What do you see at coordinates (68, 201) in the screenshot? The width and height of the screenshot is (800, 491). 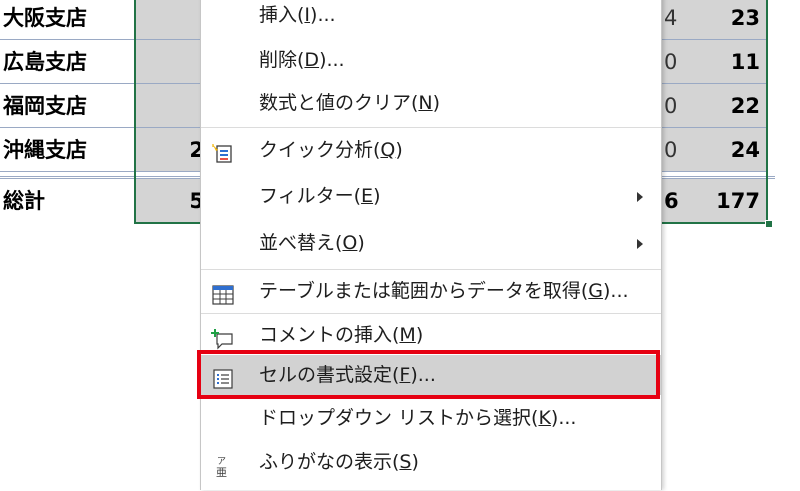 I see `total-label-cell: 総計` at bounding box center [68, 201].